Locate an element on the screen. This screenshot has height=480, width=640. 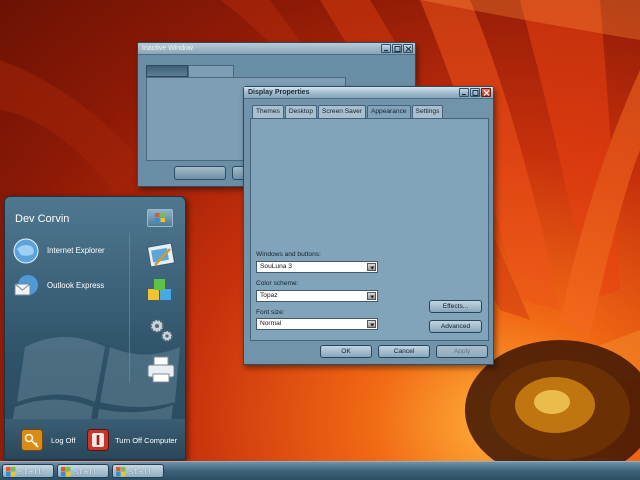
tab-settings: Settings is located at coordinates (427, 111).